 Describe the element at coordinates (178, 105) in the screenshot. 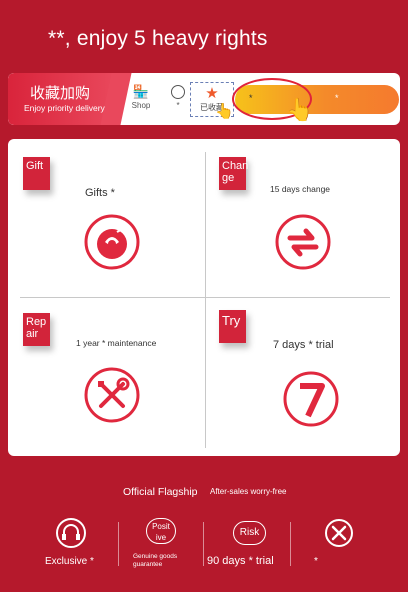

I see `service-label: *` at that location.